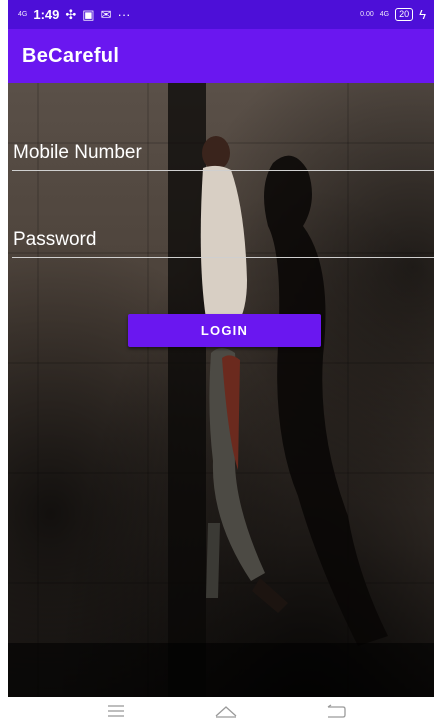 This screenshot has height=723, width=434. Describe the element at coordinates (106, 14) in the screenshot. I see `mail-icon: ✉` at that location.